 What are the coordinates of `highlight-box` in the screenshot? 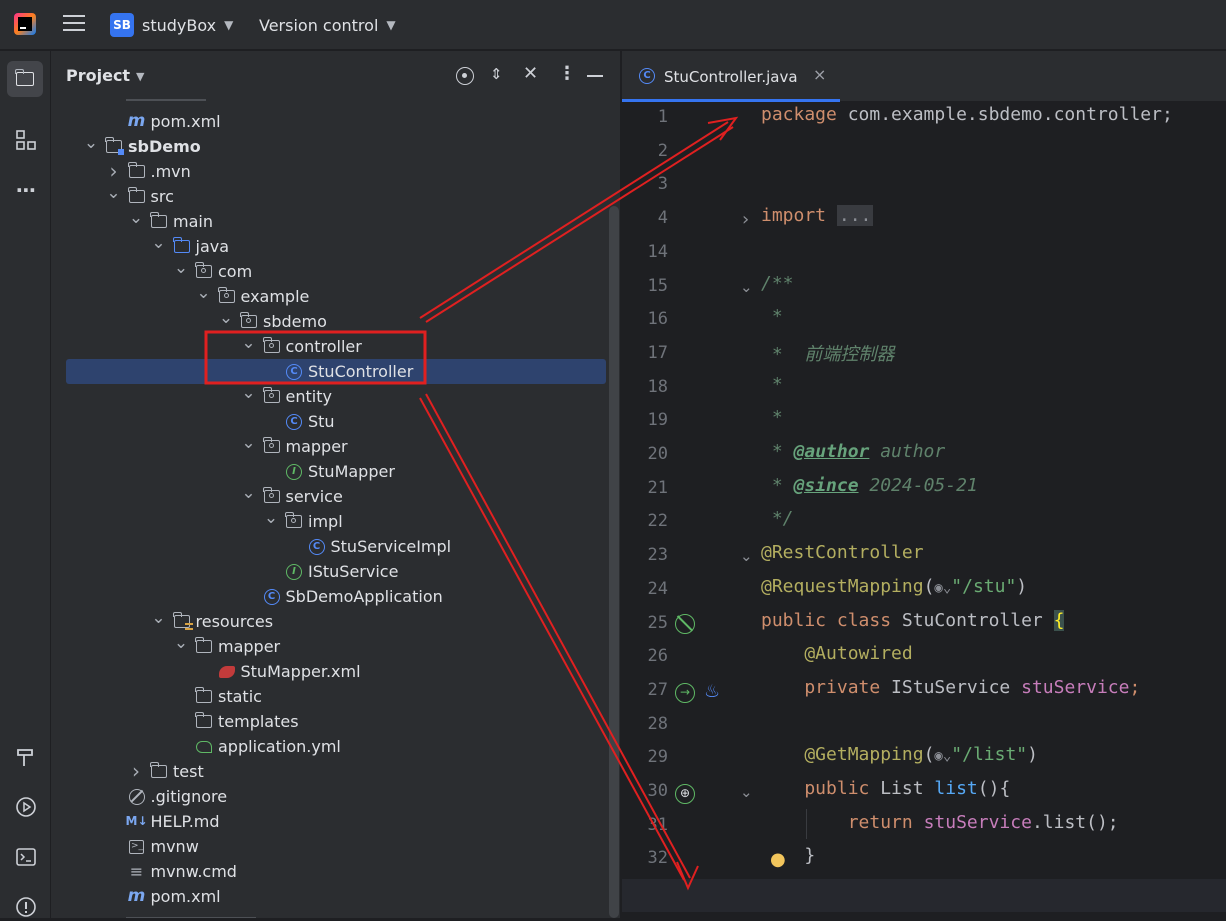 It's located at (315, 357).